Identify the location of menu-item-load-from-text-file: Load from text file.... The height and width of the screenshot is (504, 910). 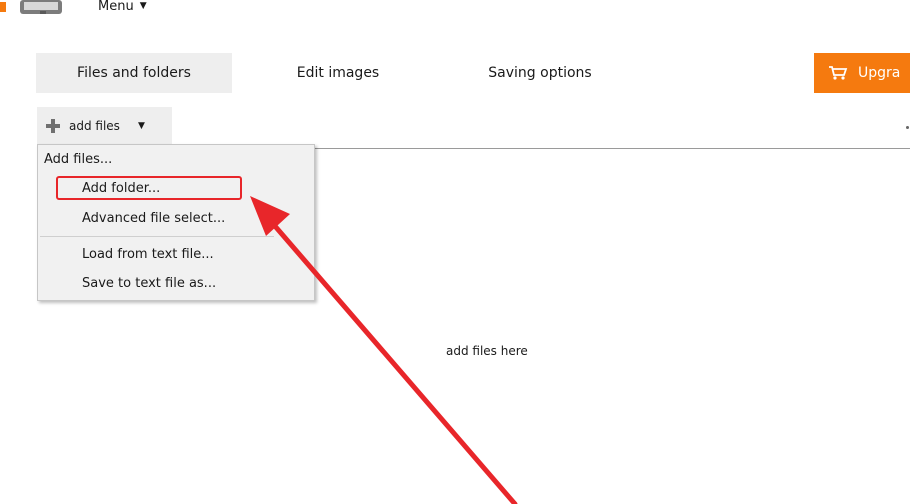
(148, 254).